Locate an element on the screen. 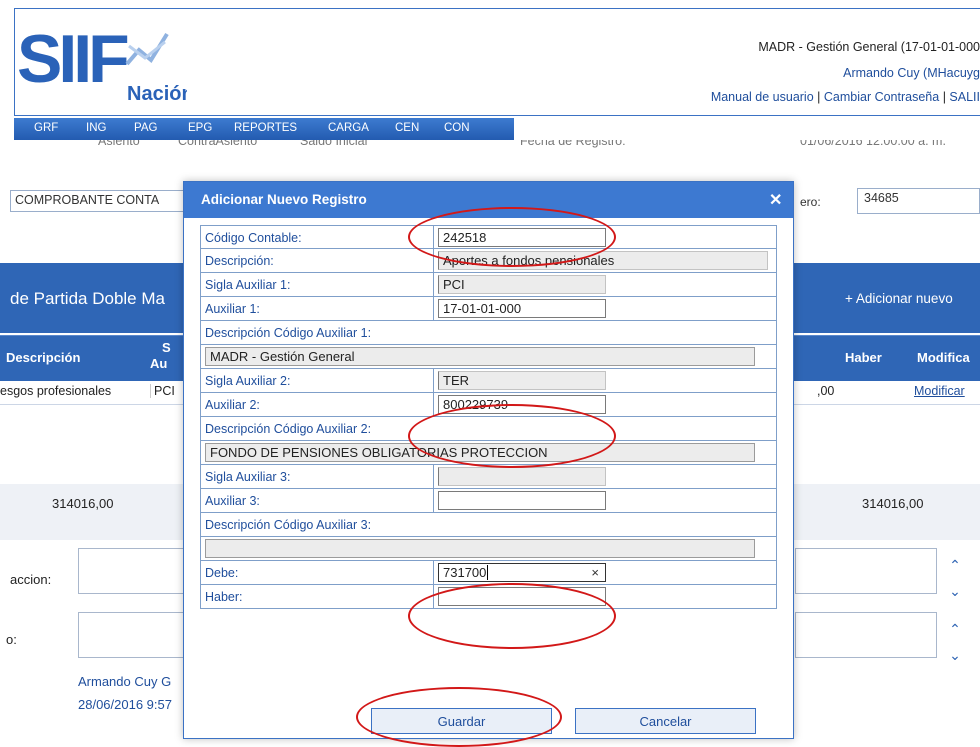  row-desc-aux1-value: MADR - Gestión General is located at coordinates (488, 357).